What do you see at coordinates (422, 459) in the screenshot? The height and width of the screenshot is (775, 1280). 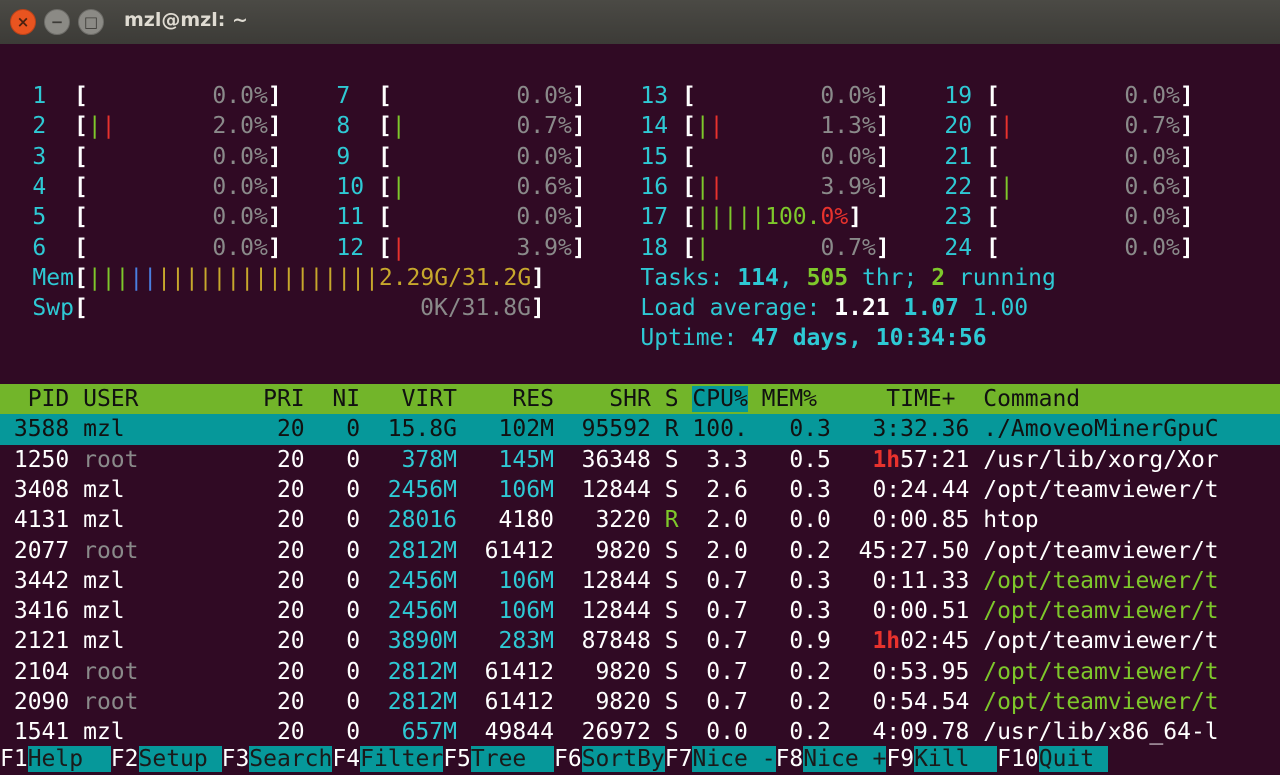 I see `virt: 378M` at bounding box center [422, 459].